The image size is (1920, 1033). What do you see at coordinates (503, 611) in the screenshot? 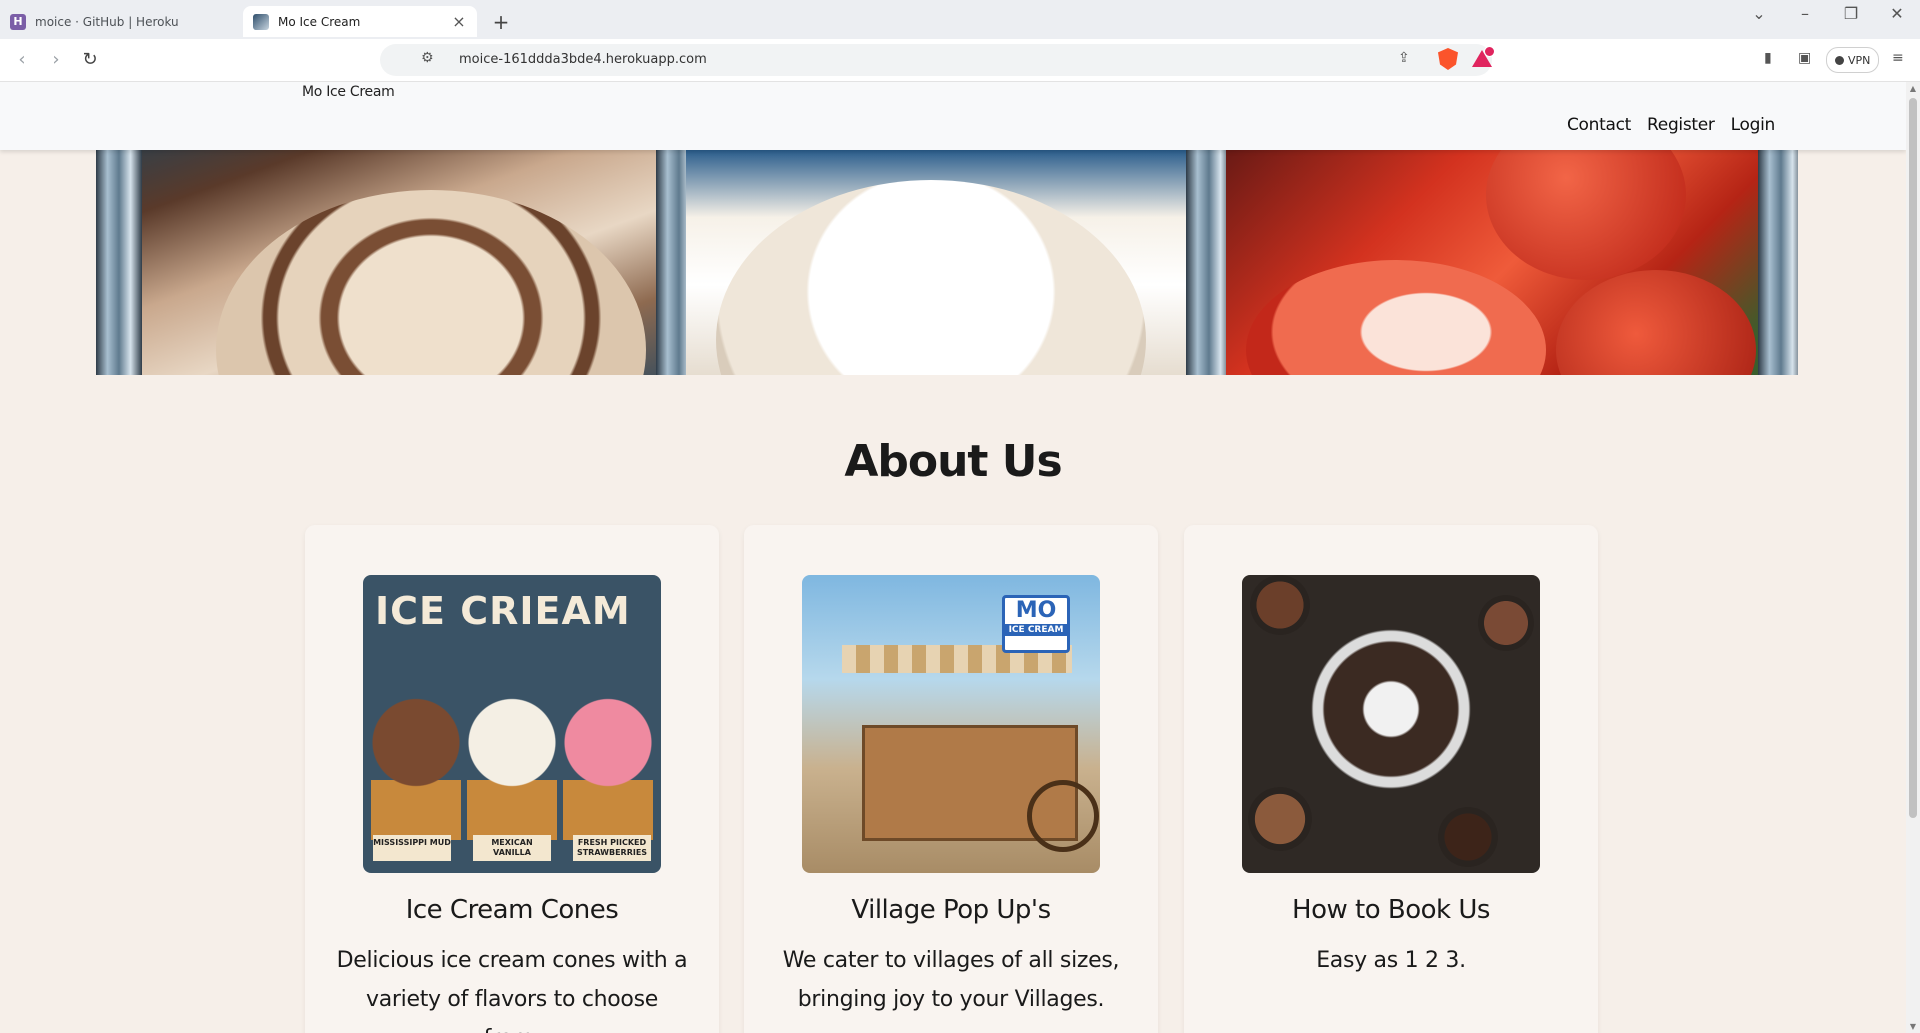
I see `image-heading-text: ICE CRIEAM` at bounding box center [503, 611].